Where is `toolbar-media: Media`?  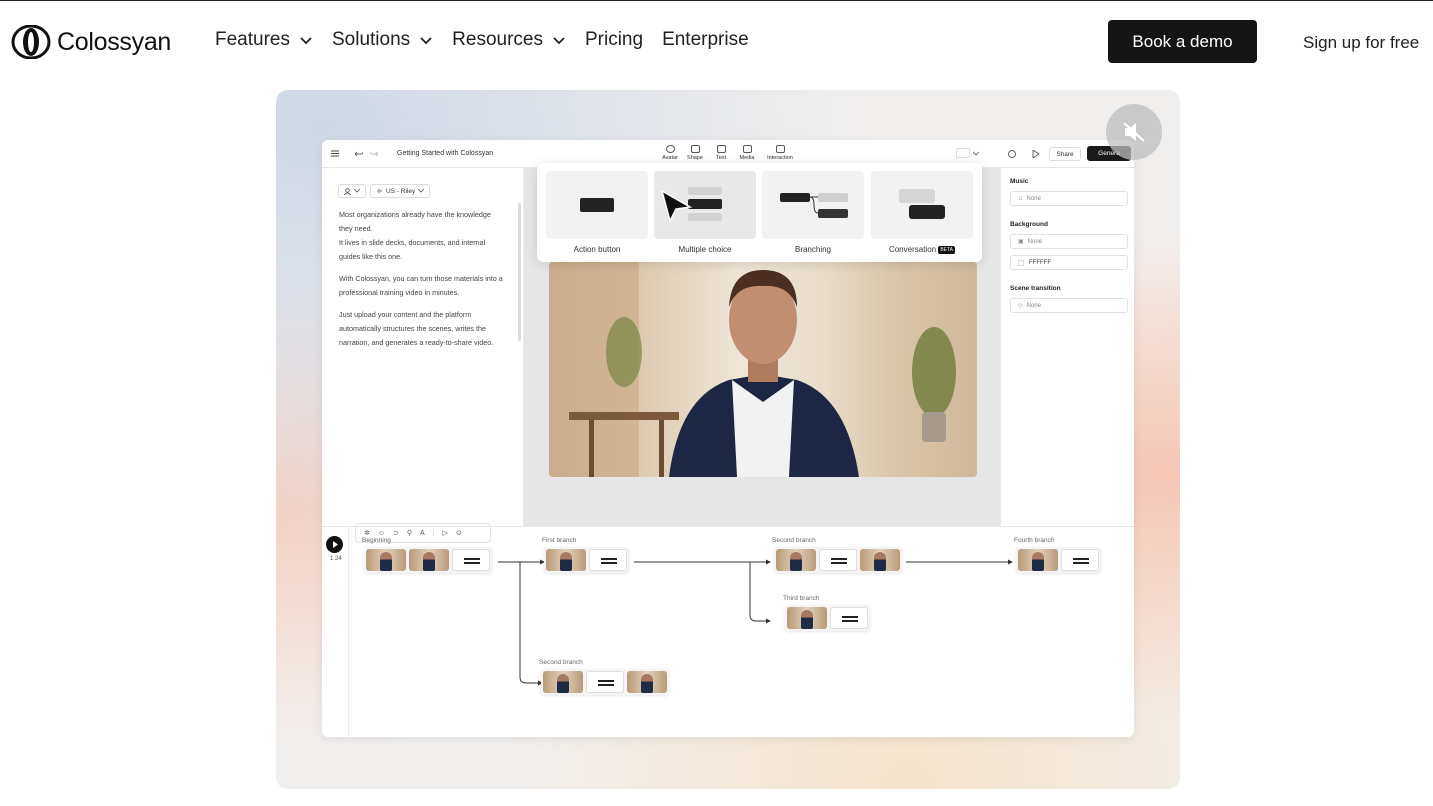 toolbar-media: Media is located at coordinates (747, 153).